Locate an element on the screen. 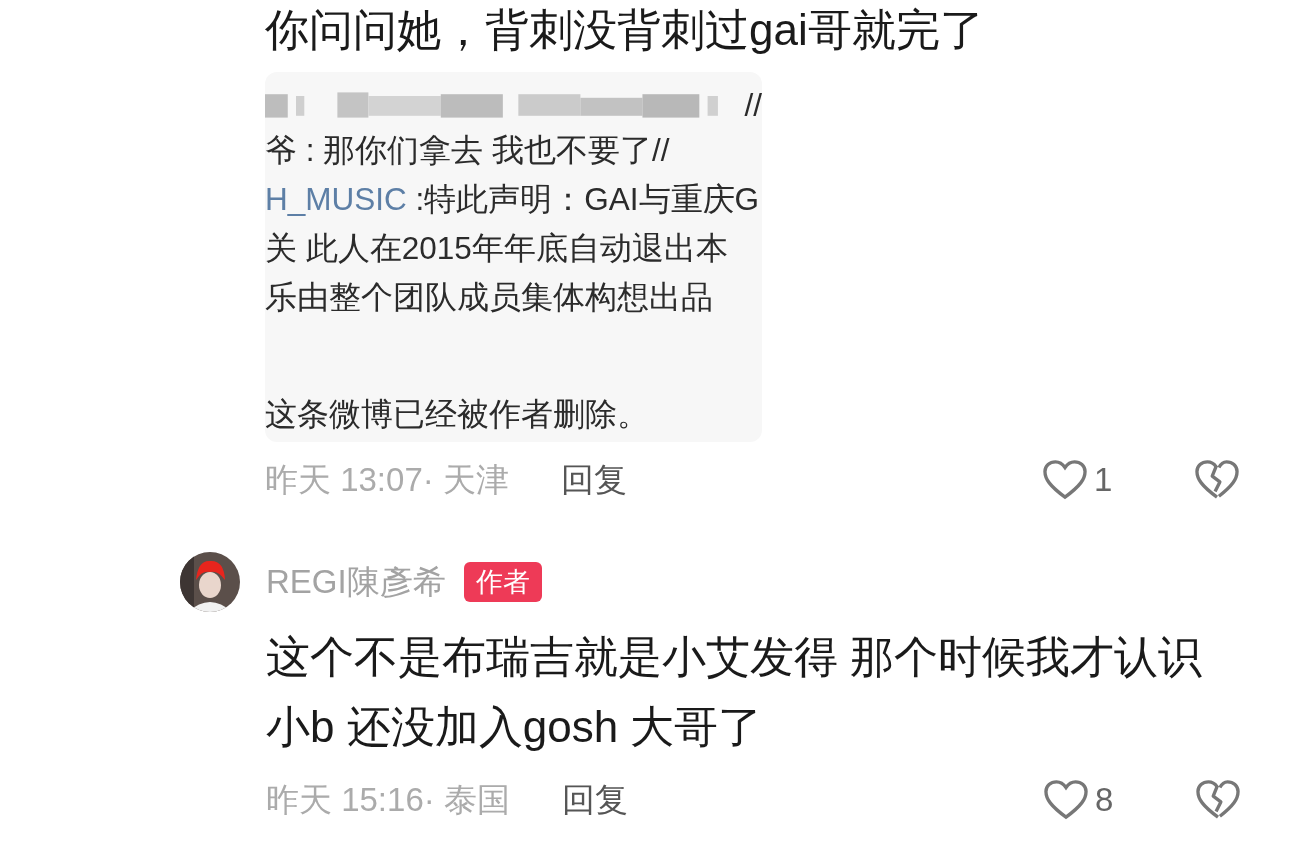 This screenshot has width=1290, height=842. comment-text: 这个不是布瑞吉就是小艾发得 那个时候我才认识小b 还没加入gosh 大哥了 is located at coordinates (735, 692).